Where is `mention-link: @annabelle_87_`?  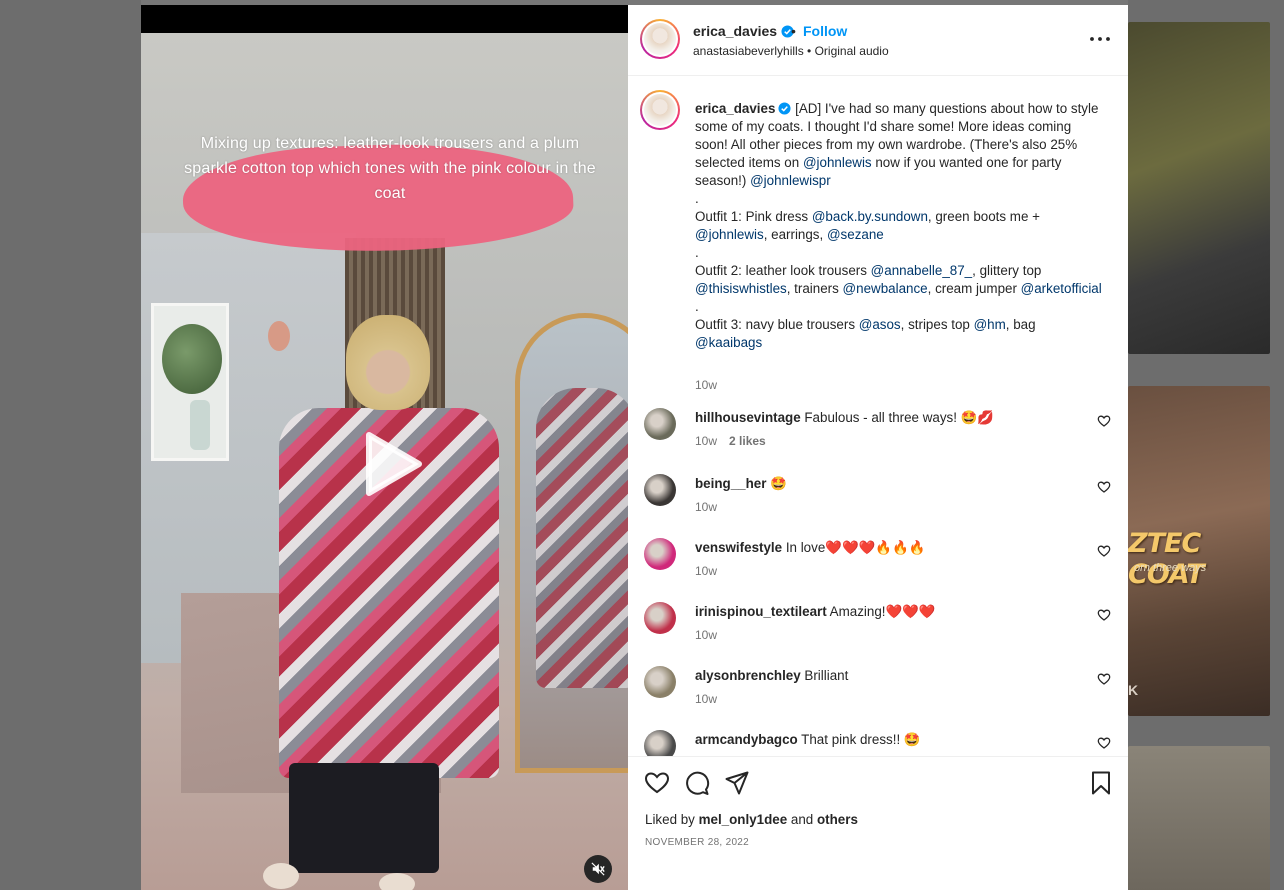
mention-link: @annabelle_87_ is located at coordinates (921, 270).